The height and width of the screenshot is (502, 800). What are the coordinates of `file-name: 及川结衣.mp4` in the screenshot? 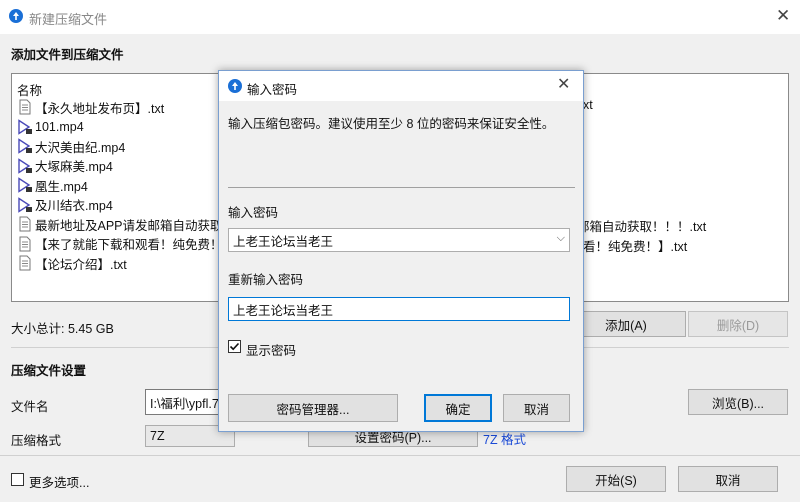 It's located at (74, 206).